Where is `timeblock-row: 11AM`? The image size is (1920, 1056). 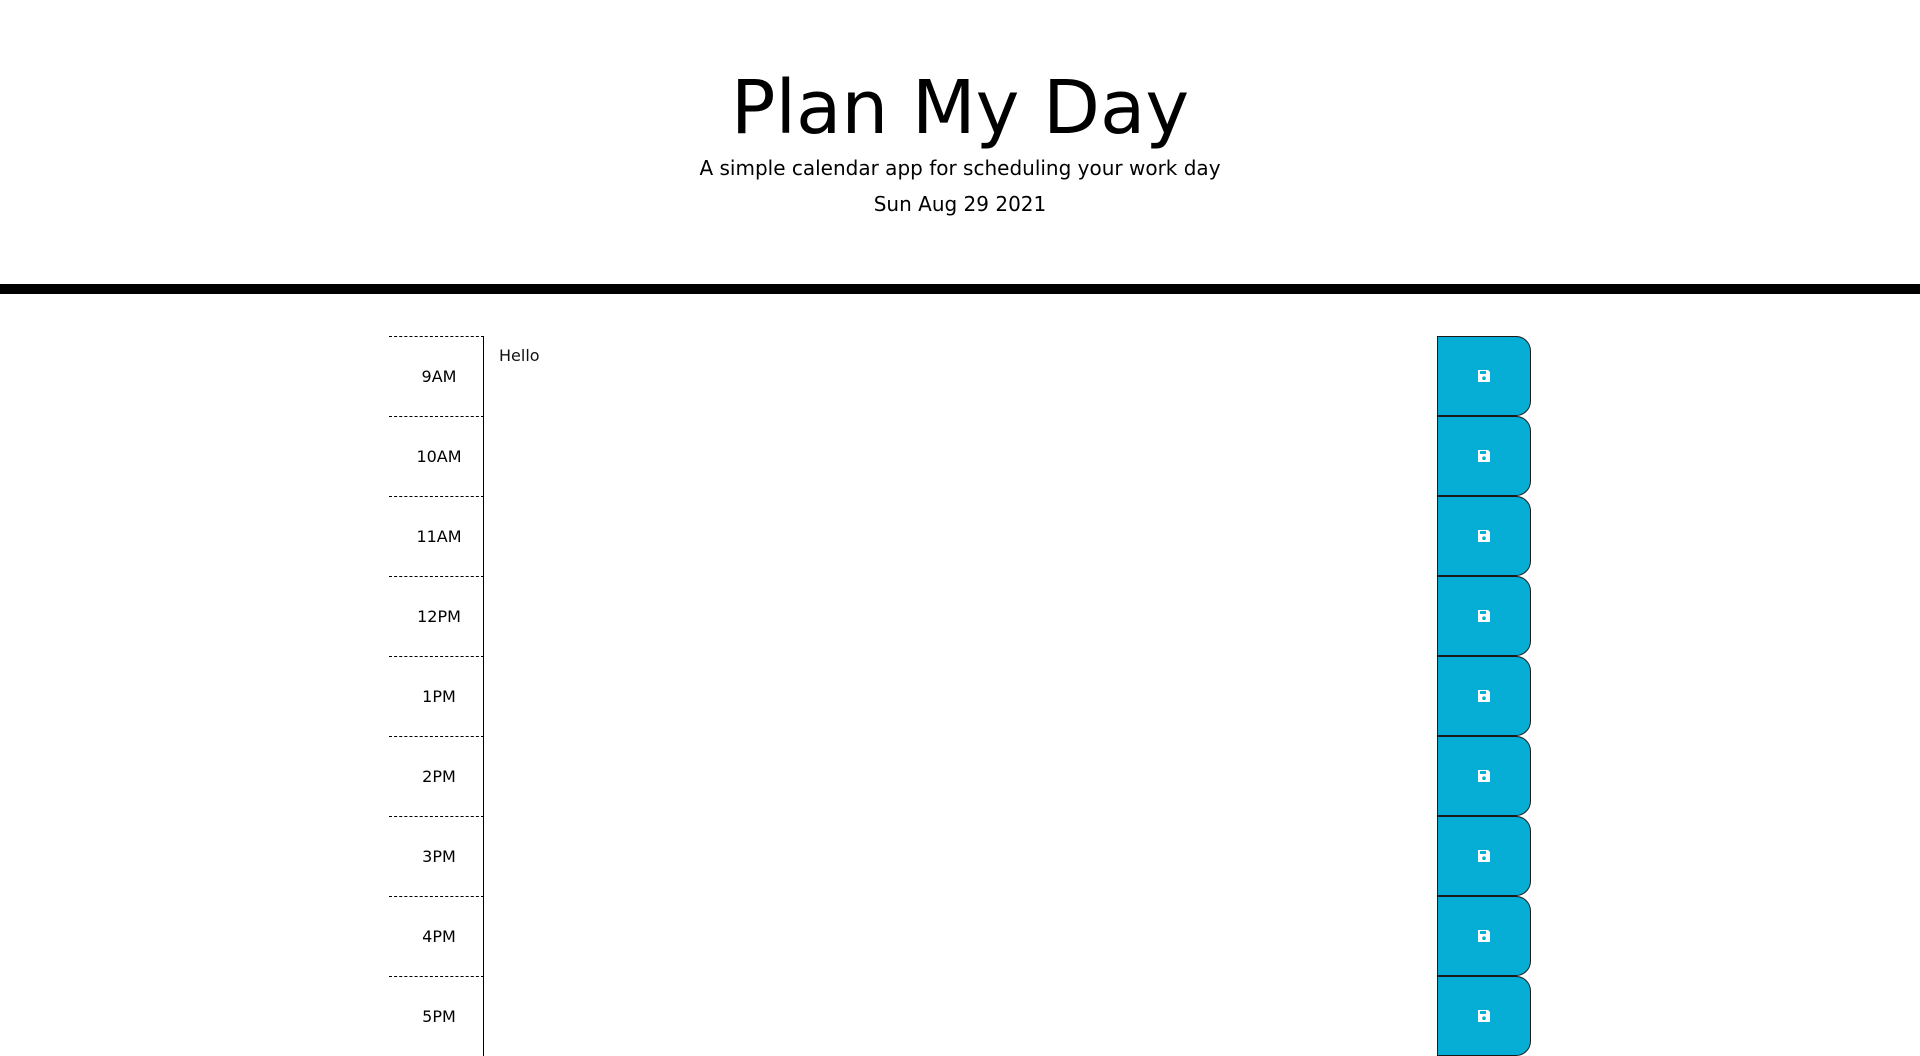
timeblock-row: 11AM is located at coordinates (960, 536).